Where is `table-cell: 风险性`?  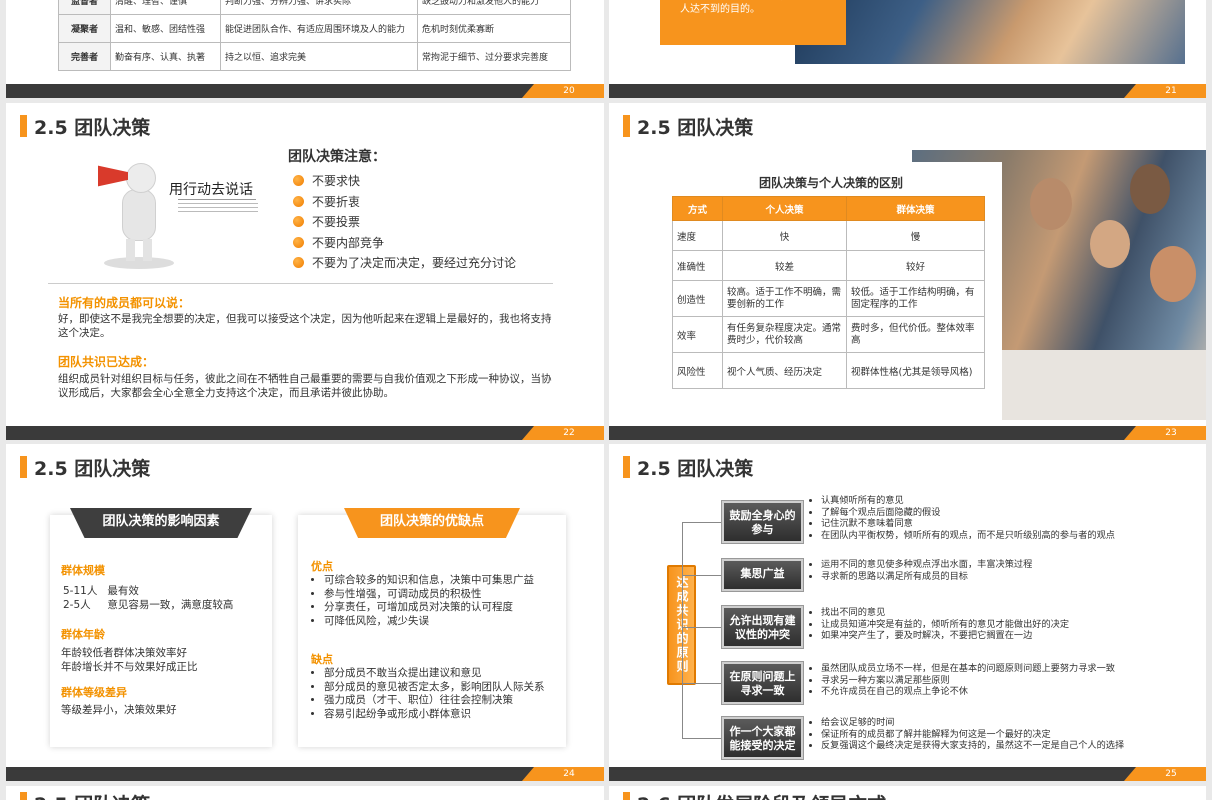
table-cell: 风险性 is located at coordinates (697, 370).